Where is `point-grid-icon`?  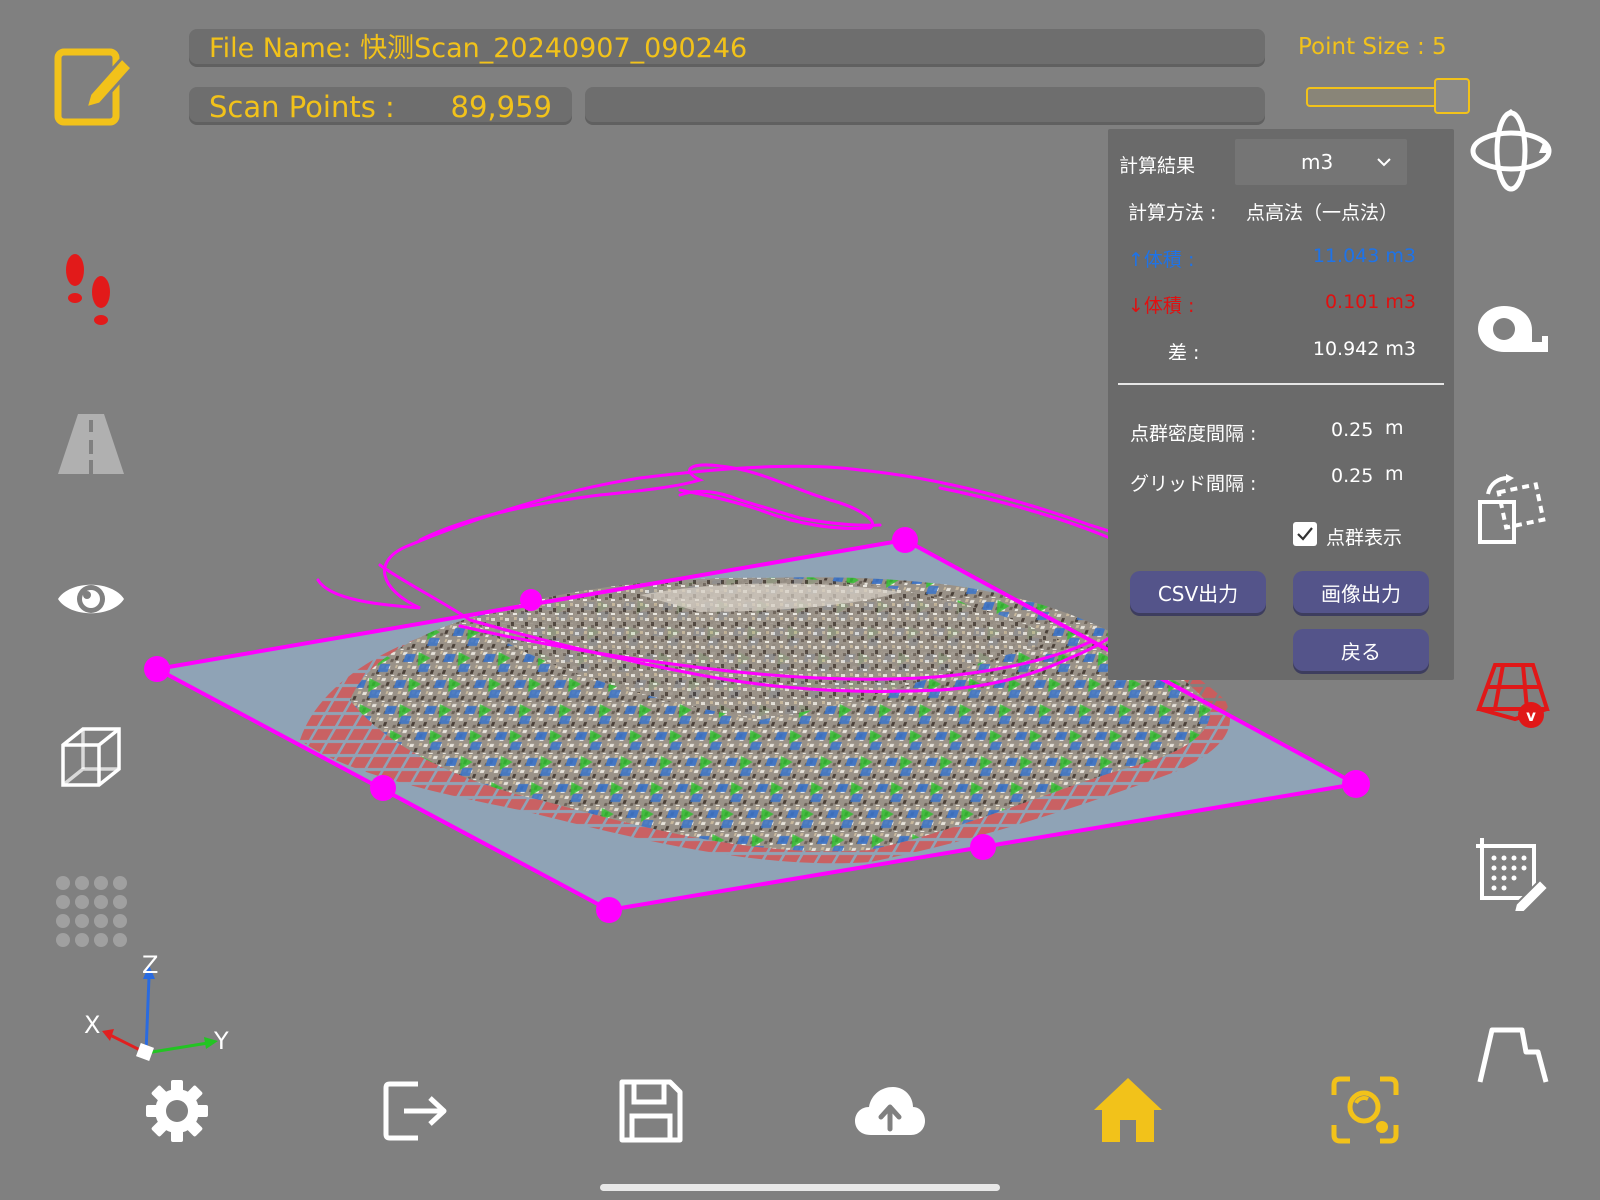
point-grid-icon is located at coordinates (91, 911).